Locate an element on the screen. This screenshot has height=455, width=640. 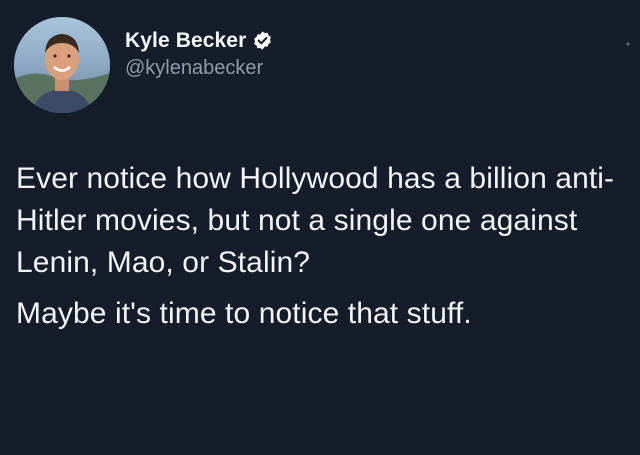
author-avatar is located at coordinates (62, 65).